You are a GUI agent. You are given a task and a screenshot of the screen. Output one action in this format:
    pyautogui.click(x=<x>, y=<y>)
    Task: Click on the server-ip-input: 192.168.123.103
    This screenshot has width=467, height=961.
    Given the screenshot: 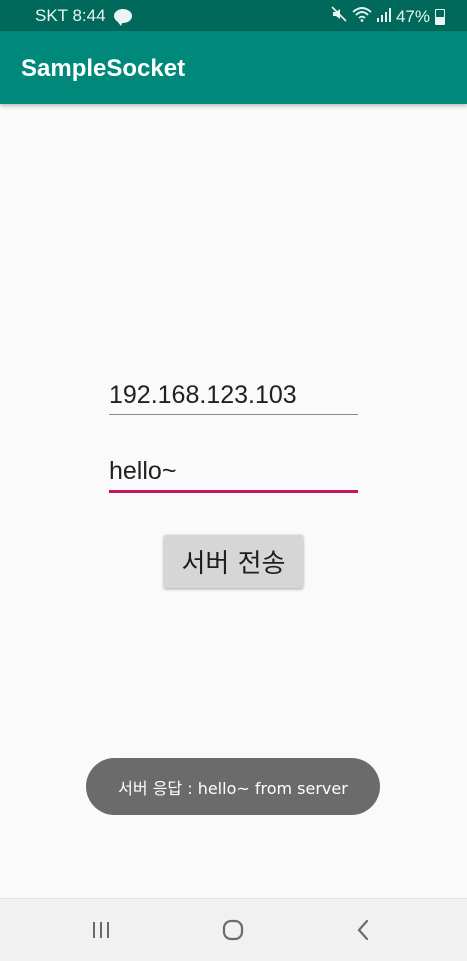 What is the action you would take?
    pyautogui.click(x=233, y=396)
    